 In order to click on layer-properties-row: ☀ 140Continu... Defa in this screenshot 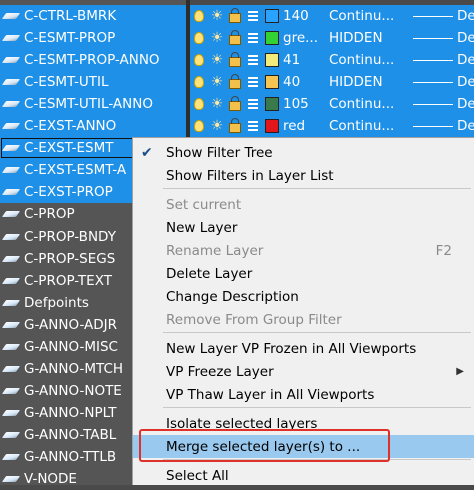, I will do `click(332, 16)`.